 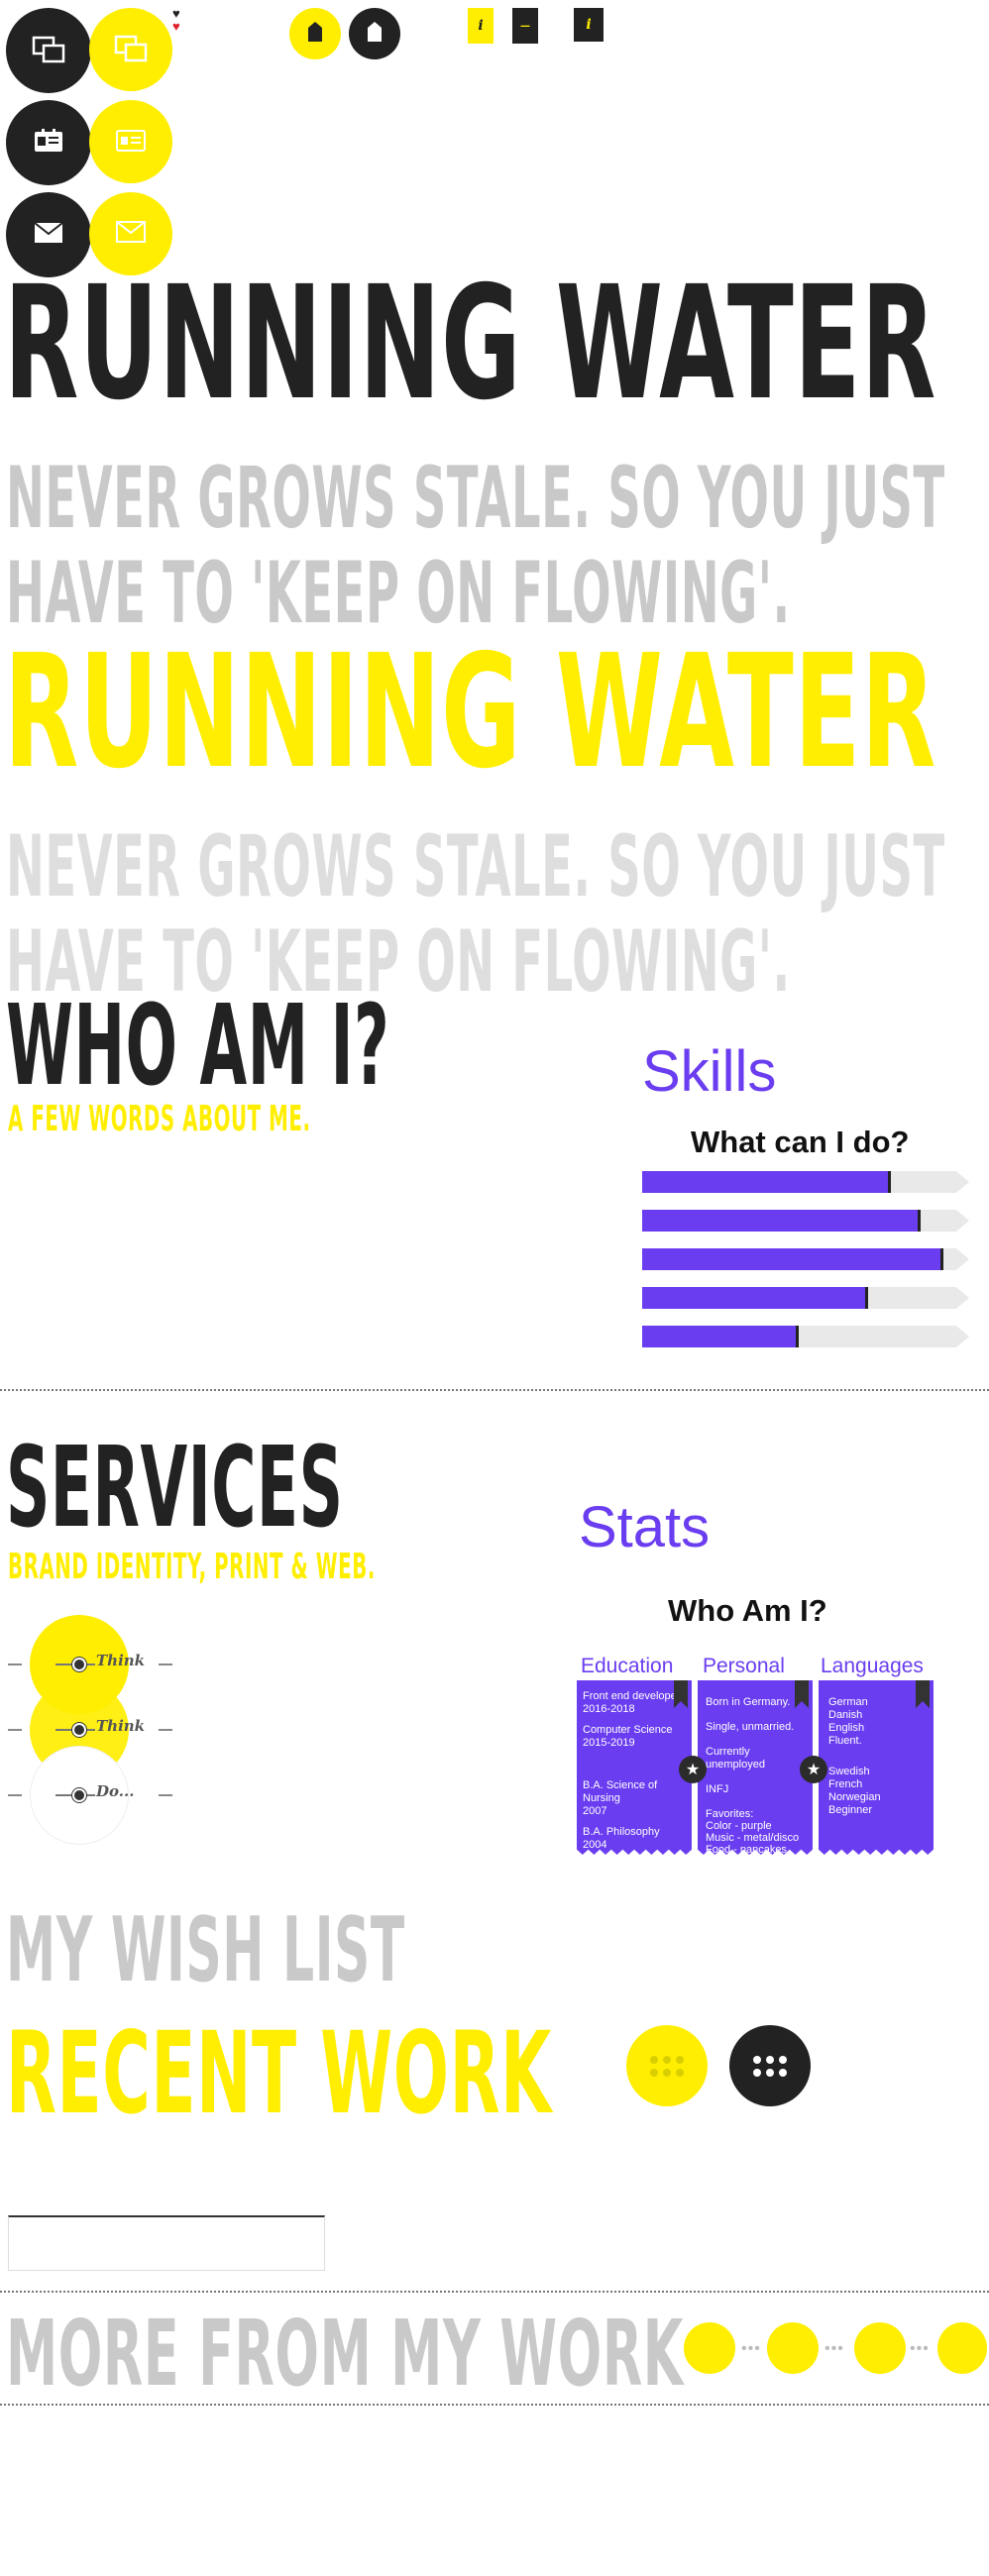 I want to click on home-button-yellow, so click(x=315, y=33).